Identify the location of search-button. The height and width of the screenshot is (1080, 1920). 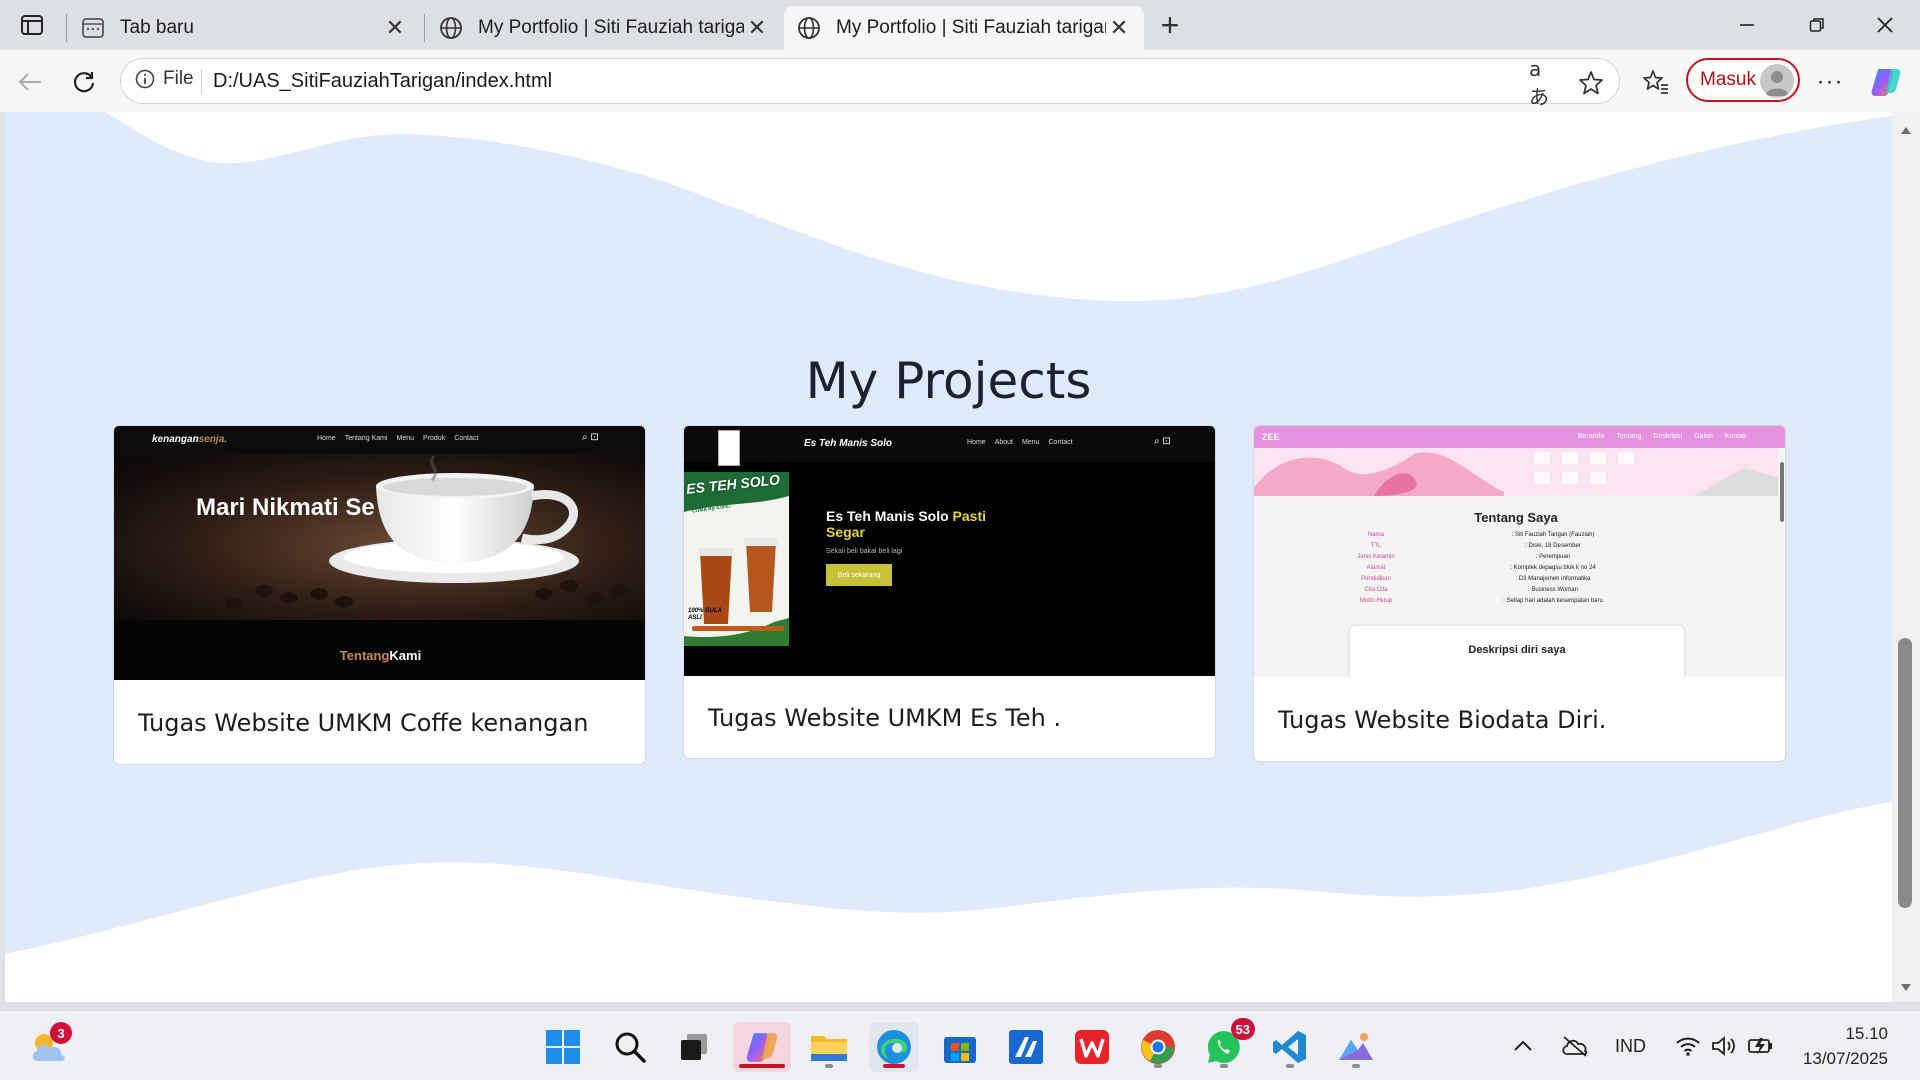
(630, 1047).